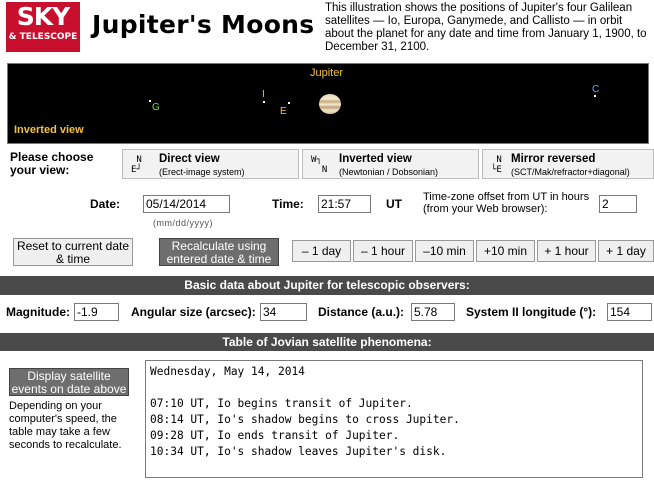 Image resolution: width=654 pixels, height=480 pixels. Describe the element at coordinates (52, 163) in the screenshot. I see `view-prompt: Please choose your view:` at that location.